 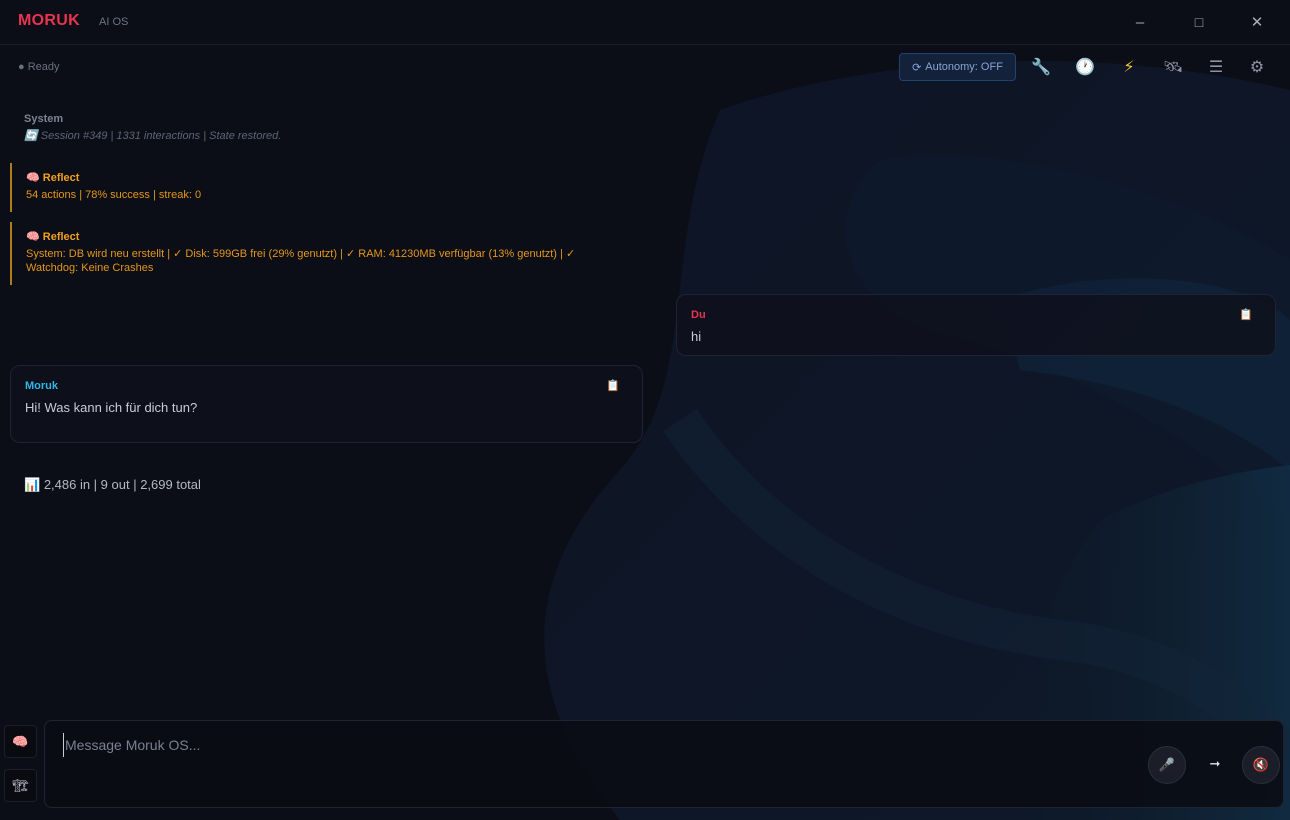 I want to click on close-button: ✕, so click(x=1257, y=22).